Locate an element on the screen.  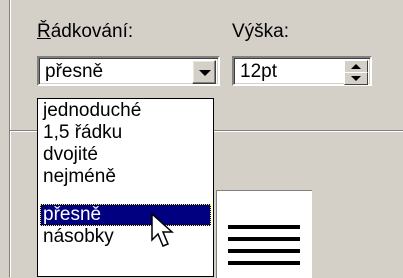
line-spacing-dropdown-button is located at coordinates (204, 72).